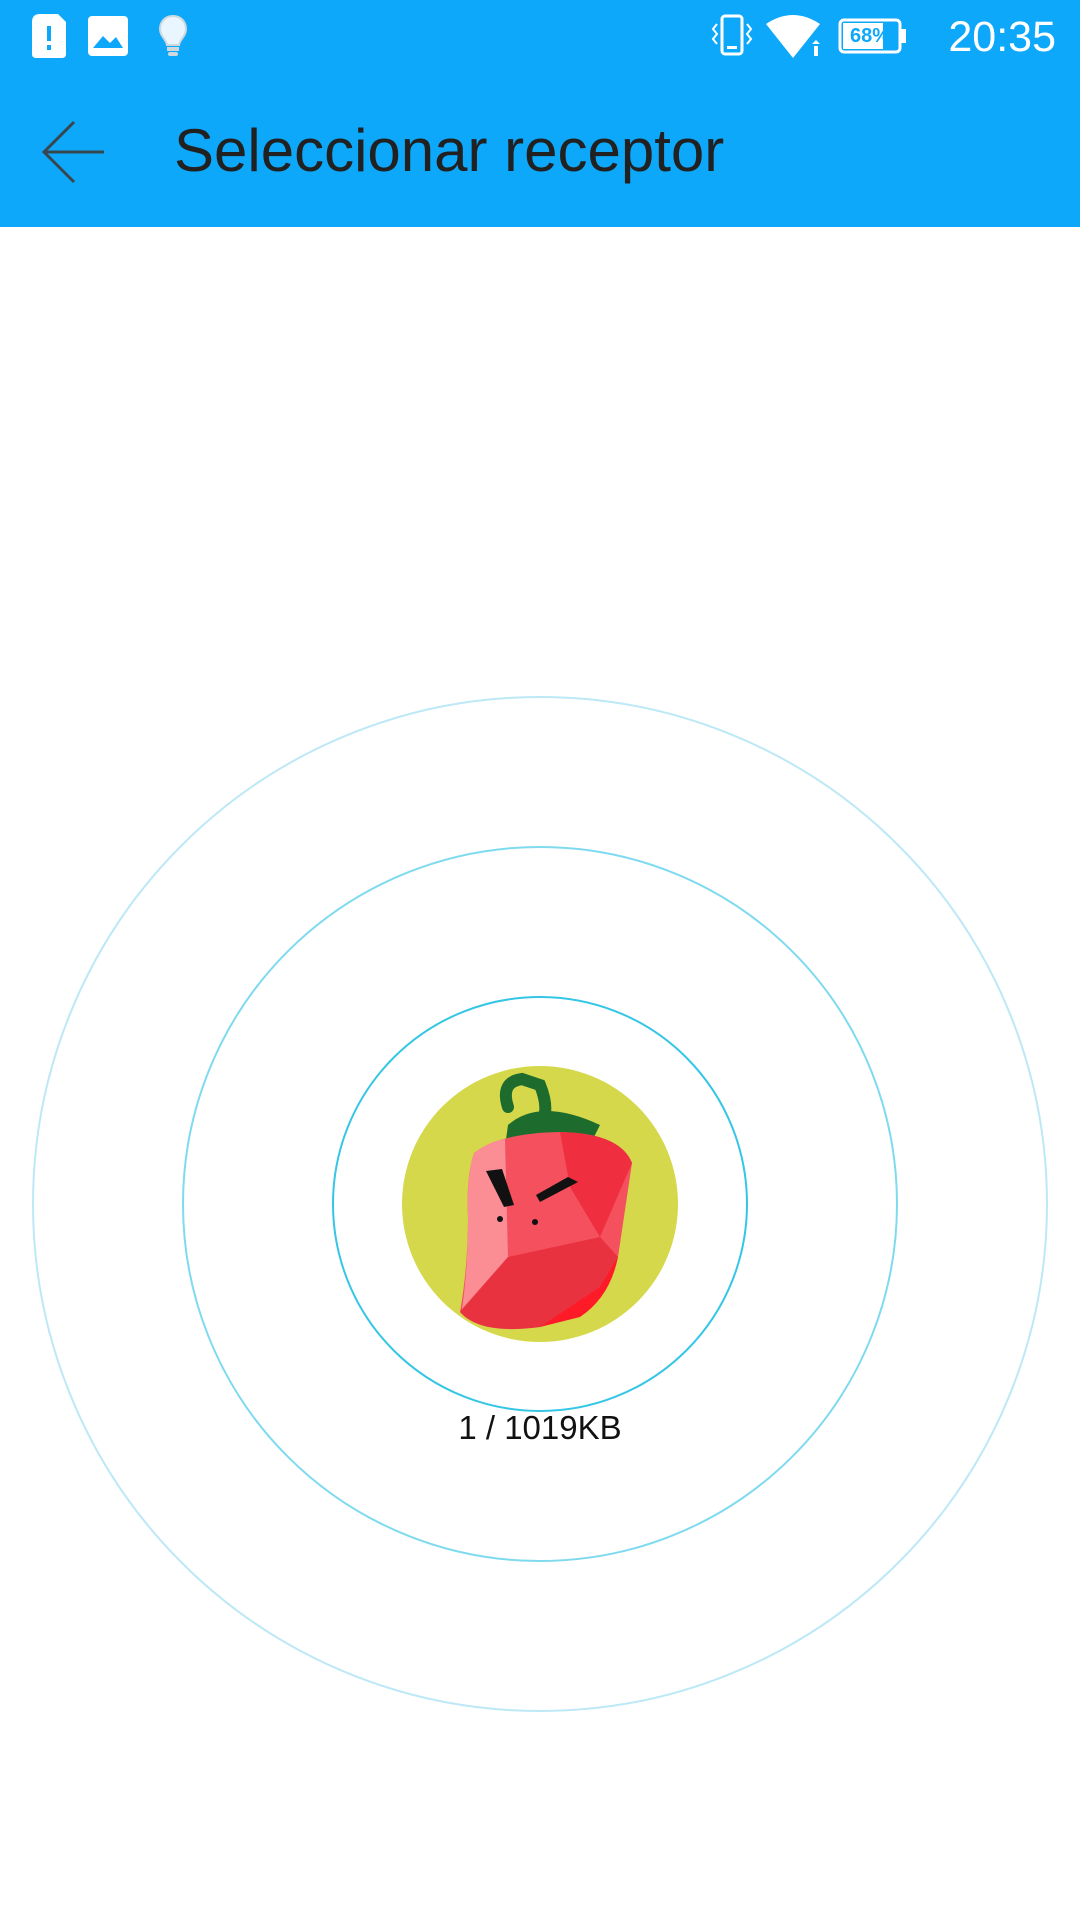  What do you see at coordinates (108, 36) in the screenshot?
I see `image-icon` at bounding box center [108, 36].